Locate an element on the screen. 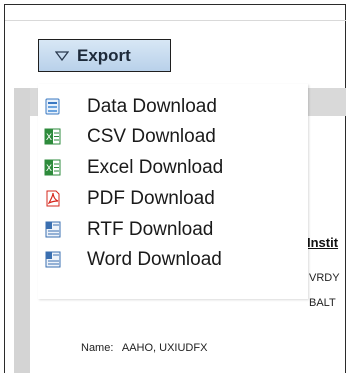 The image size is (352, 373). name-line: Name: AAHO, UXIUDFX is located at coordinates (144, 348).